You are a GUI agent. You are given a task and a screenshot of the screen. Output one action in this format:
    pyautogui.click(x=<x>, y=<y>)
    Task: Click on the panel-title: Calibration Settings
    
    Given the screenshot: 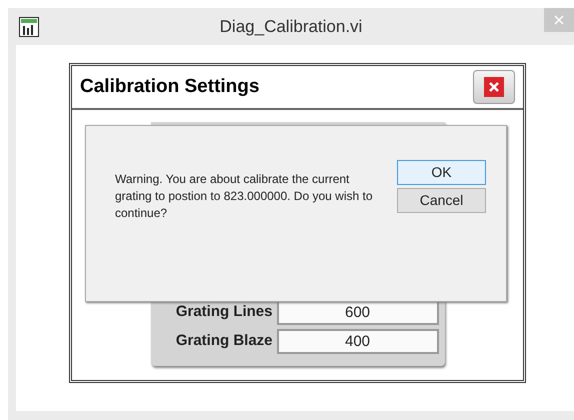 What is the action you would take?
    pyautogui.click(x=170, y=86)
    